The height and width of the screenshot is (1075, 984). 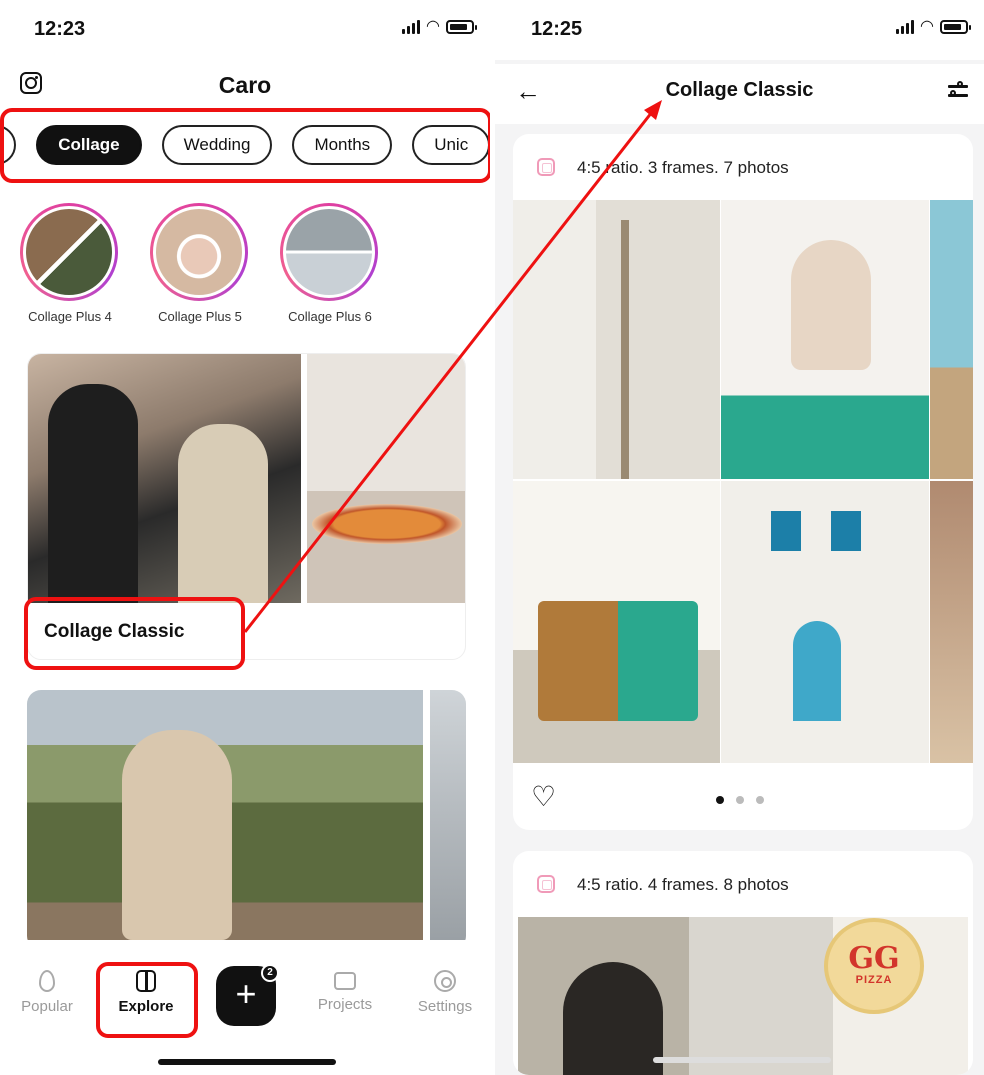 I want to click on path-photo, so click(x=951, y=622).